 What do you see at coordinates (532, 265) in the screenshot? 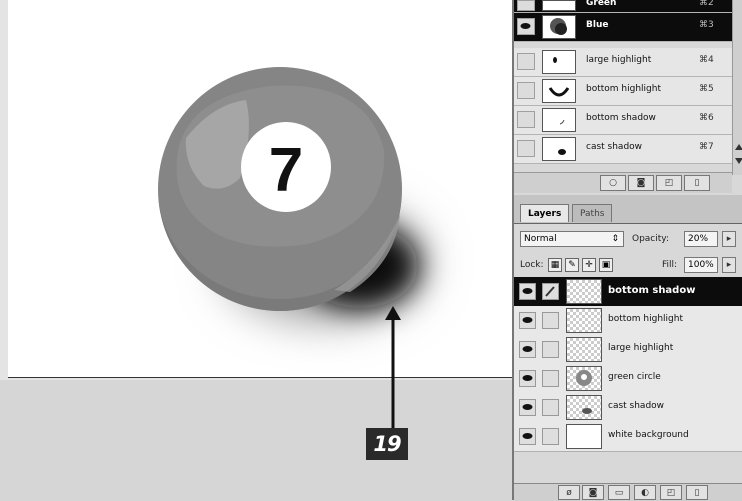
I see `lock-label: Lock:` at bounding box center [532, 265].